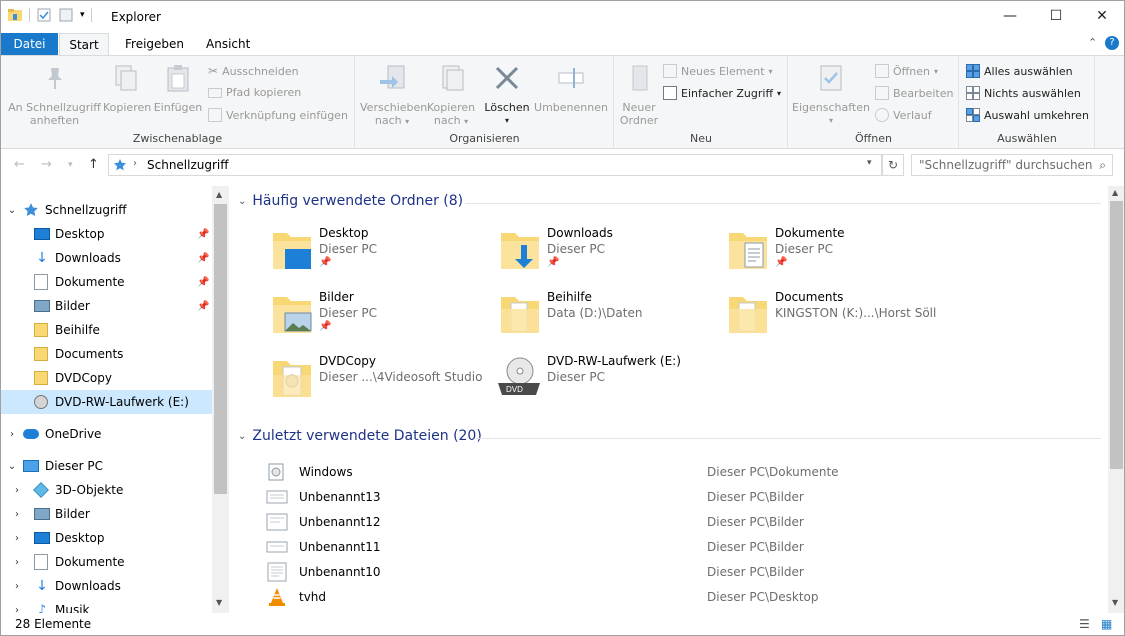  I want to click on nav-item-dvd-drive: DVD-RW-Laufwerk (E:), so click(106, 402).